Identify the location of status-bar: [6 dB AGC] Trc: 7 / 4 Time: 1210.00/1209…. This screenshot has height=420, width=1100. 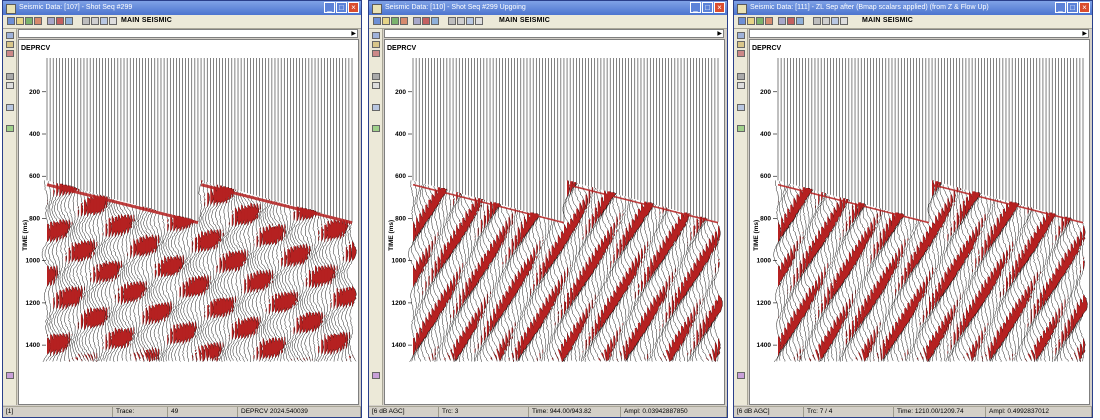
(913, 411).